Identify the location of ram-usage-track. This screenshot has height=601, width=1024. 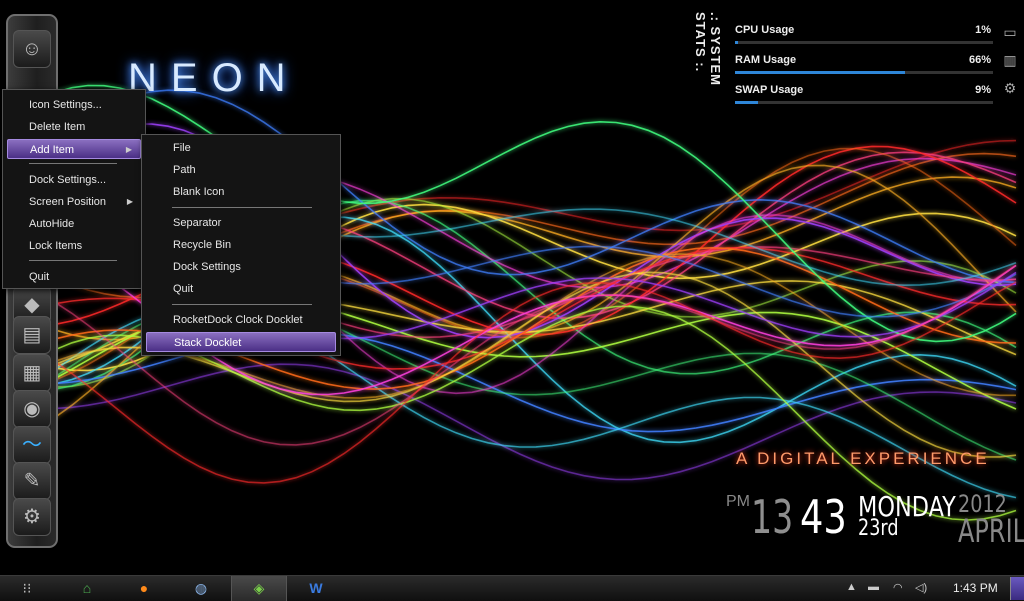
(864, 72).